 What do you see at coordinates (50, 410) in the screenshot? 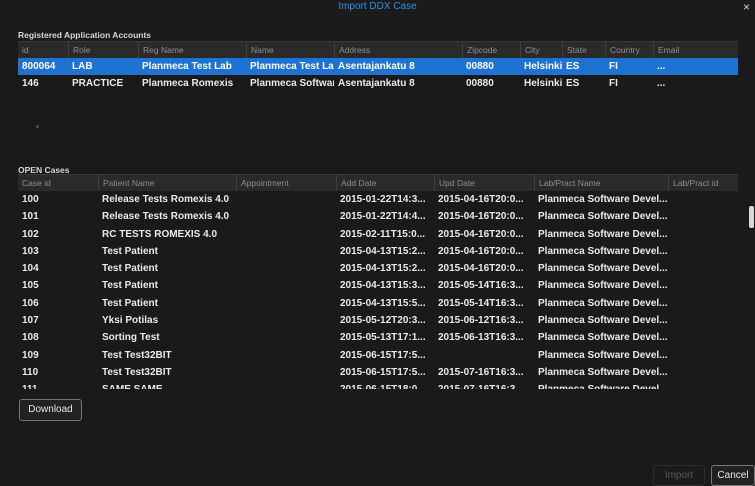
I see `download-button: Download` at bounding box center [50, 410].